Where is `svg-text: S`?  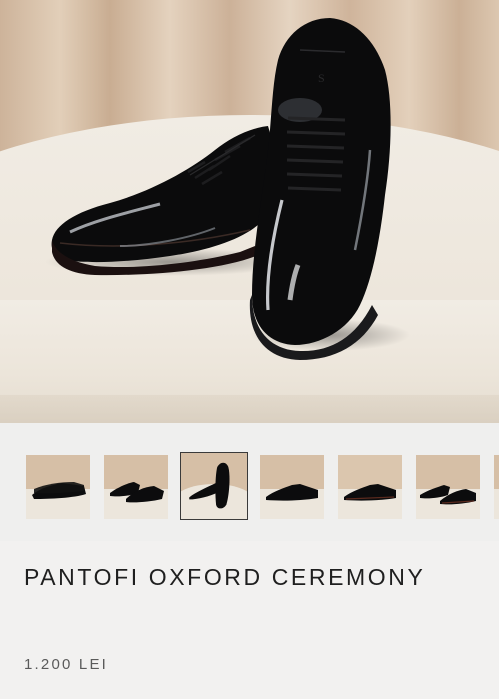 svg-text: S is located at coordinates (321, 78).